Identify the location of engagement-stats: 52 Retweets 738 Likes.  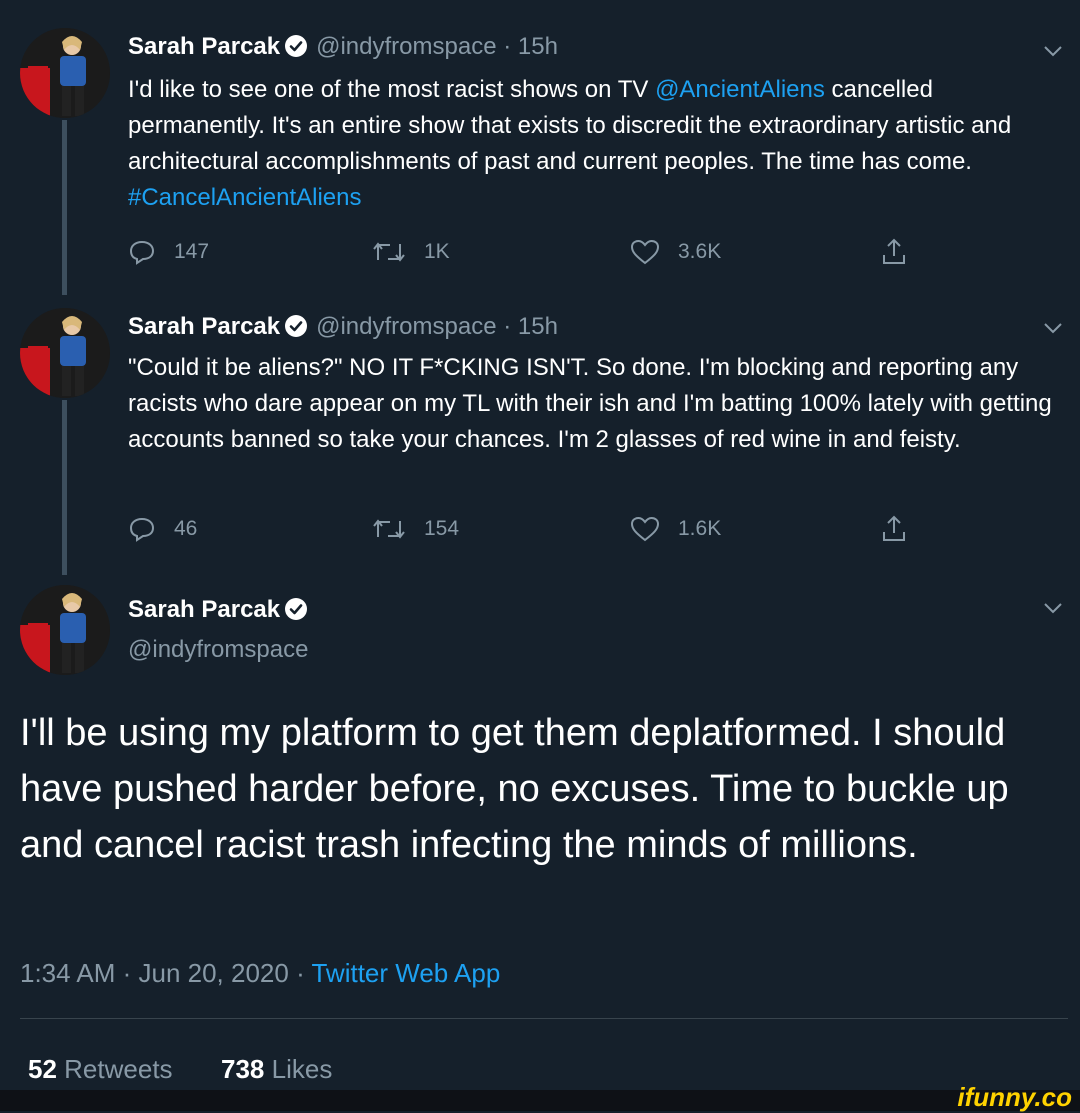
(180, 1069).